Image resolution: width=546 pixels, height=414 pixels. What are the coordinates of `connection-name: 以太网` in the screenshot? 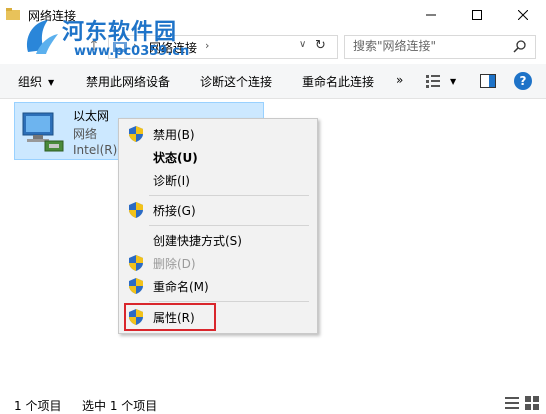 It's located at (91, 116).